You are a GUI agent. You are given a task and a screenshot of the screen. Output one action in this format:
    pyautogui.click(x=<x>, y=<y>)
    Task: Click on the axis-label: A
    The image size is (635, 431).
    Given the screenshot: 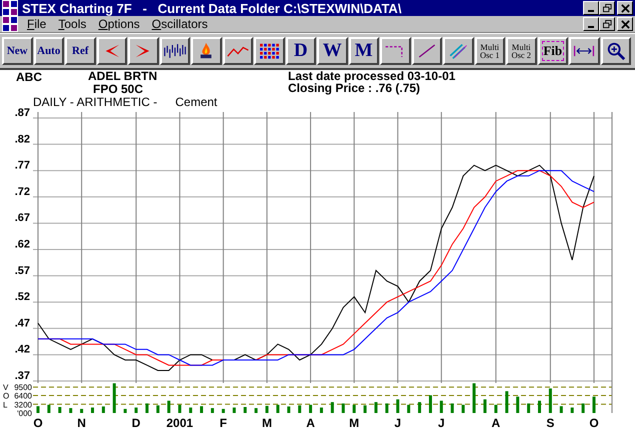 What is the action you would take?
    pyautogui.click(x=496, y=423)
    